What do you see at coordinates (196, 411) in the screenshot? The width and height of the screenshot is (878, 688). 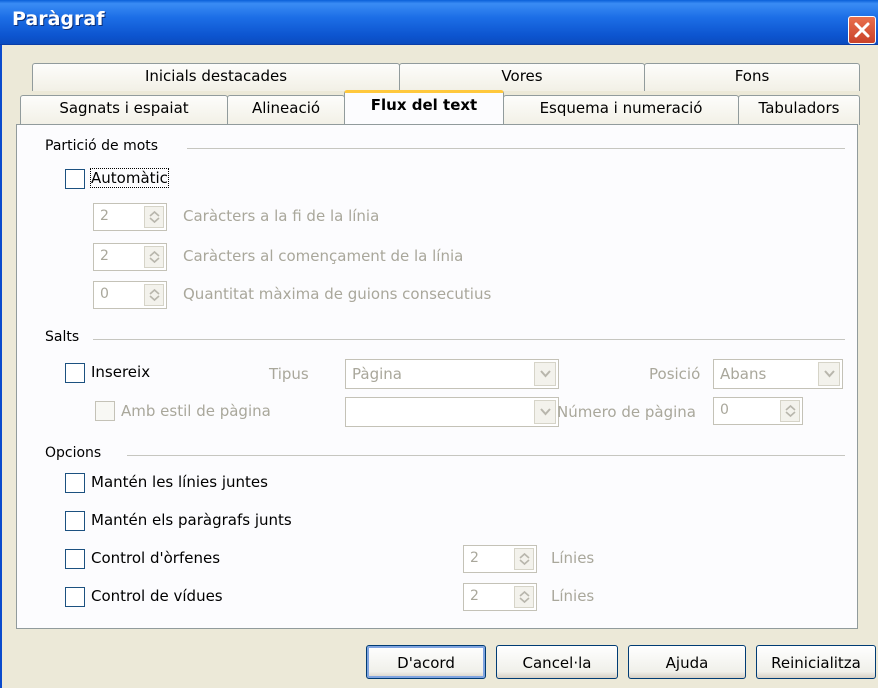 I see `page-style-label: Amb estil de pàgina` at bounding box center [196, 411].